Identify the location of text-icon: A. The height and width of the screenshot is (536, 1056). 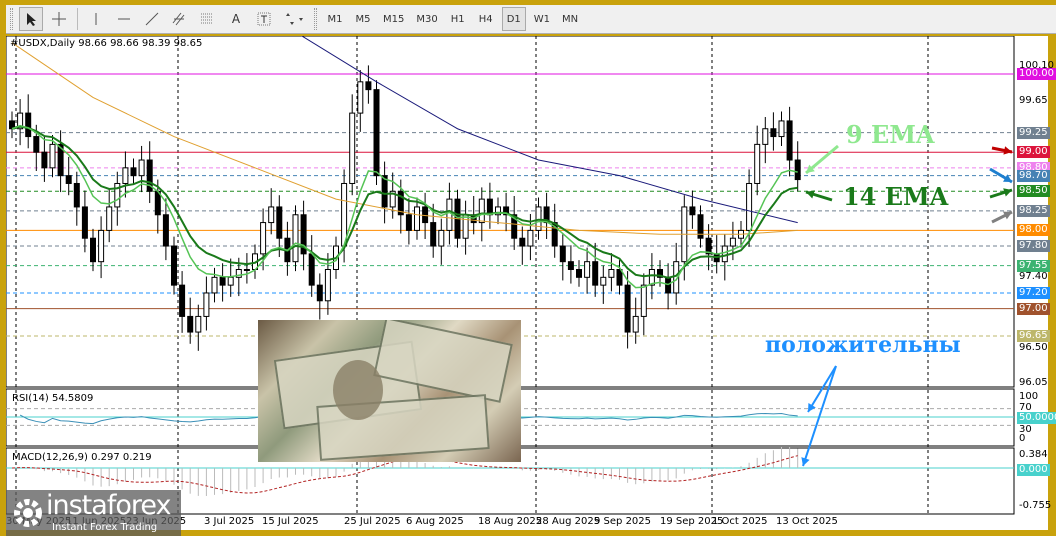
(236, 19).